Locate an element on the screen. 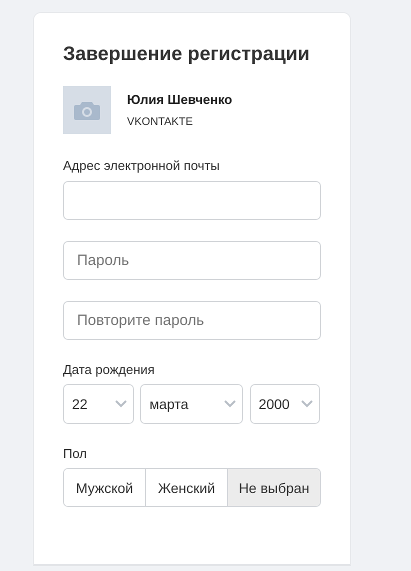 Image resolution: width=411 pixels, height=571 pixels. field-label: Адрес электронной почты is located at coordinates (142, 165).